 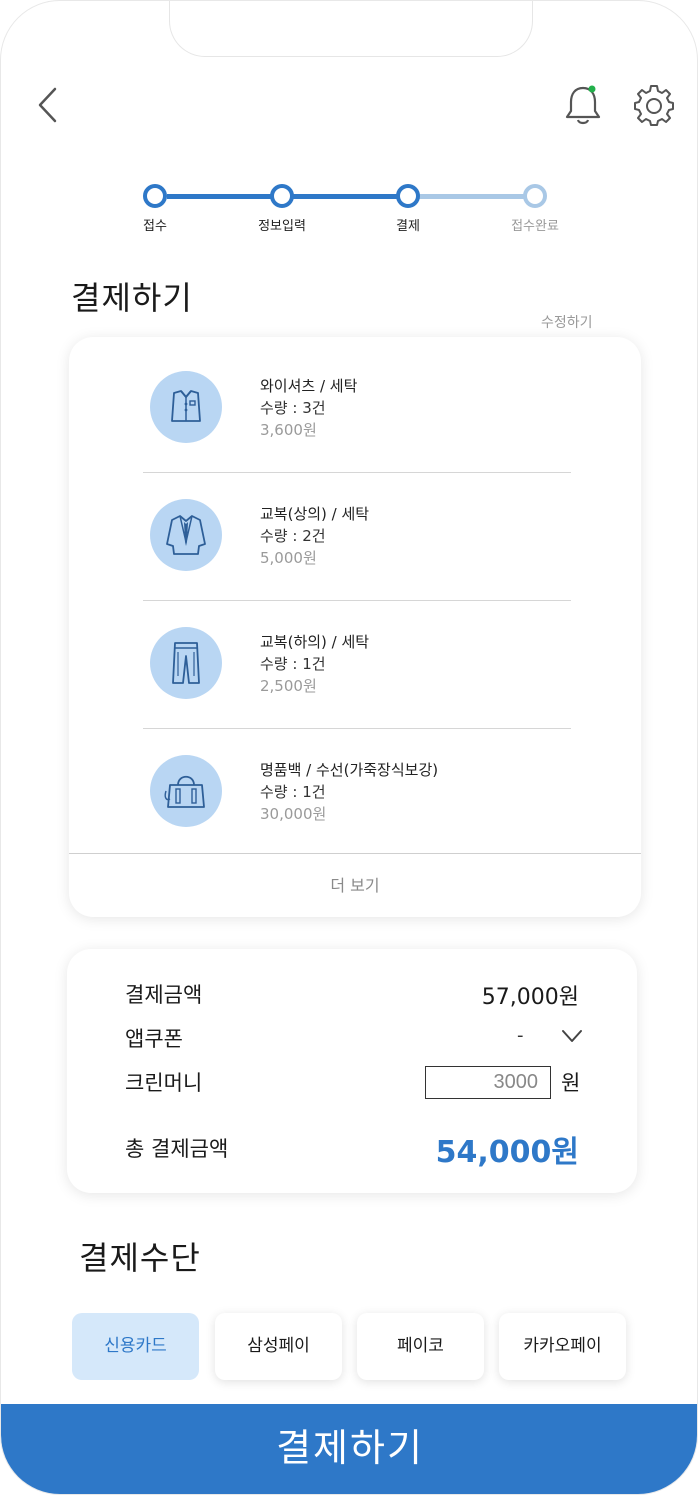 I want to click on item-name: 교복(상의) / 세탁, so click(x=315, y=514).